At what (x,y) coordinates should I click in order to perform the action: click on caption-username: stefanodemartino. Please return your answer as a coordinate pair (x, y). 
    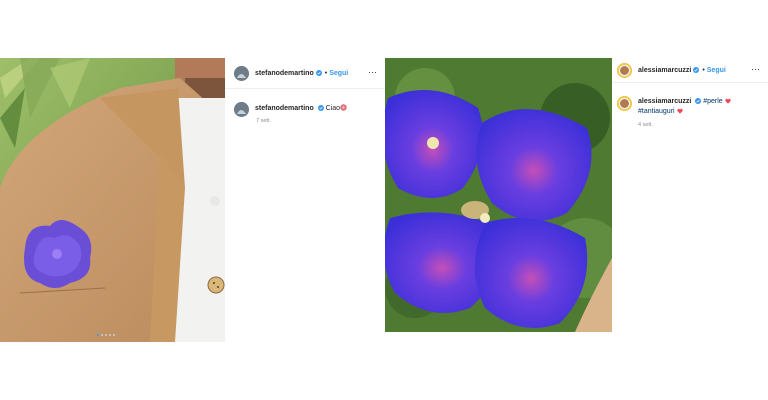
    Looking at the image, I should click on (284, 108).